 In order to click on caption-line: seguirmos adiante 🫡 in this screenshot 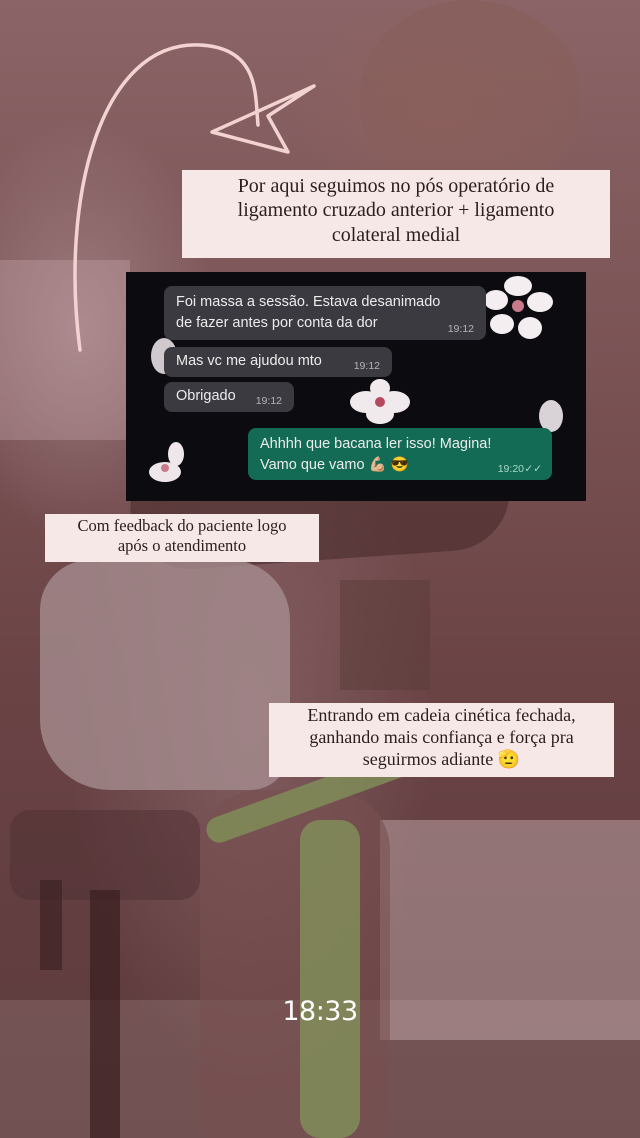, I will do `click(441, 758)`.